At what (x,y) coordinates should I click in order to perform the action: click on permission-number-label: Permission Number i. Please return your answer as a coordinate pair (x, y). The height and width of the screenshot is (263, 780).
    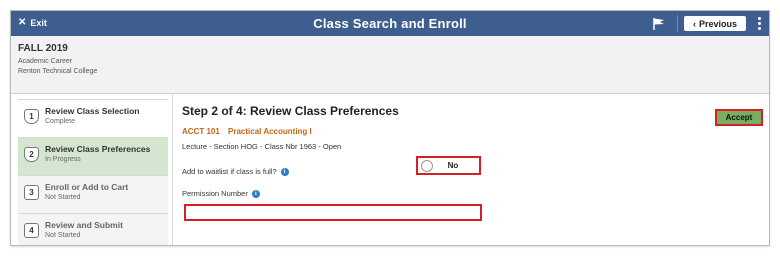
    Looking at the image, I should click on (221, 193).